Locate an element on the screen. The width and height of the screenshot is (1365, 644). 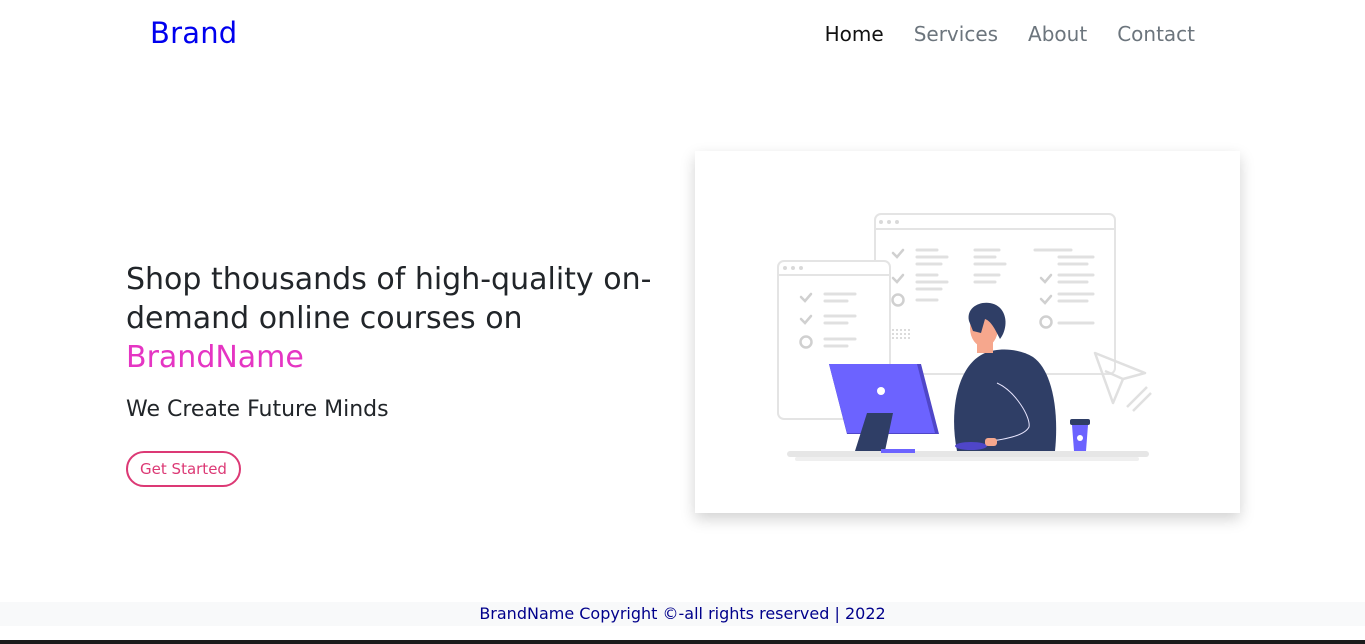
navbar: Brand Home Services About Contact is located at coordinates (682, 36).